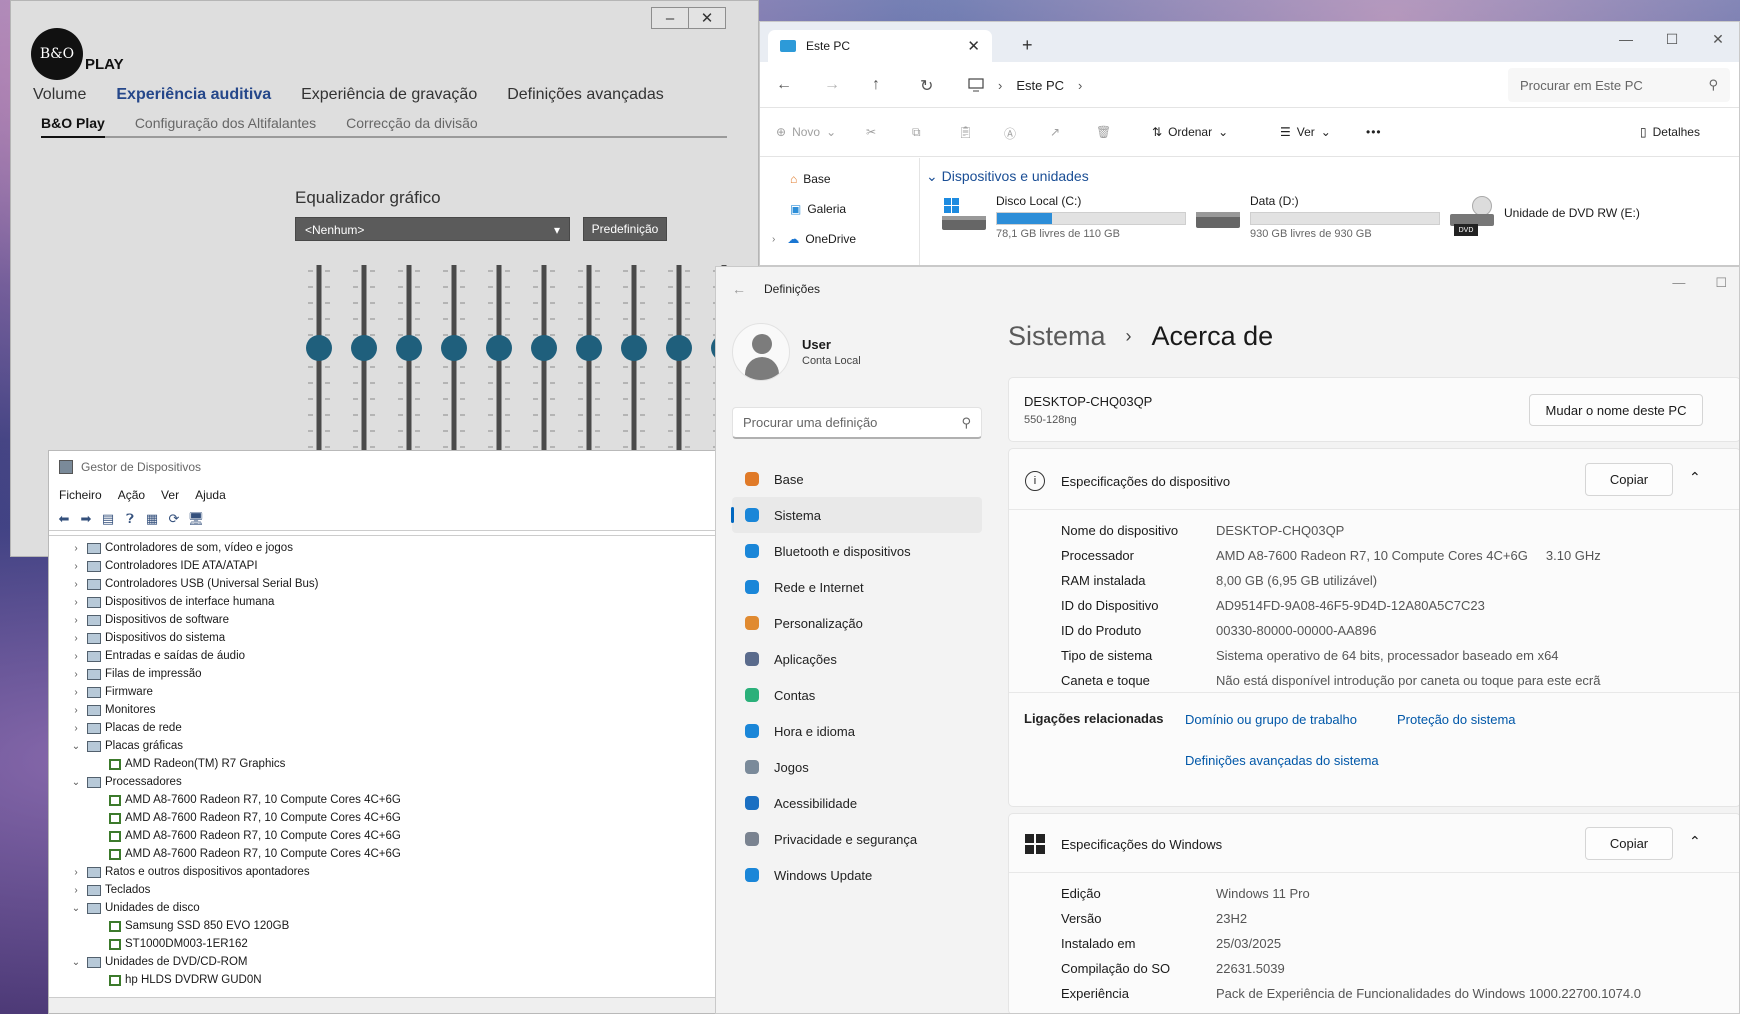 This screenshot has height=1014, width=1740. What do you see at coordinates (108, 519) in the screenshot?
I see `properties-icon: ▤` at bounding box center [108, 519].